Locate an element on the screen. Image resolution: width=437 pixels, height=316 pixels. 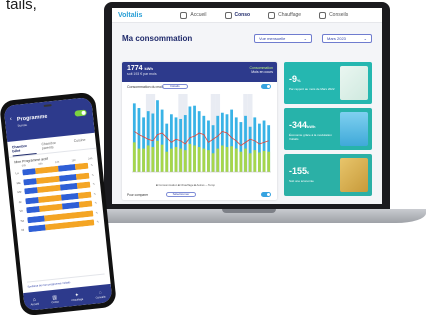
compare-label: Pour comparer is located at coordinates (138, 195).